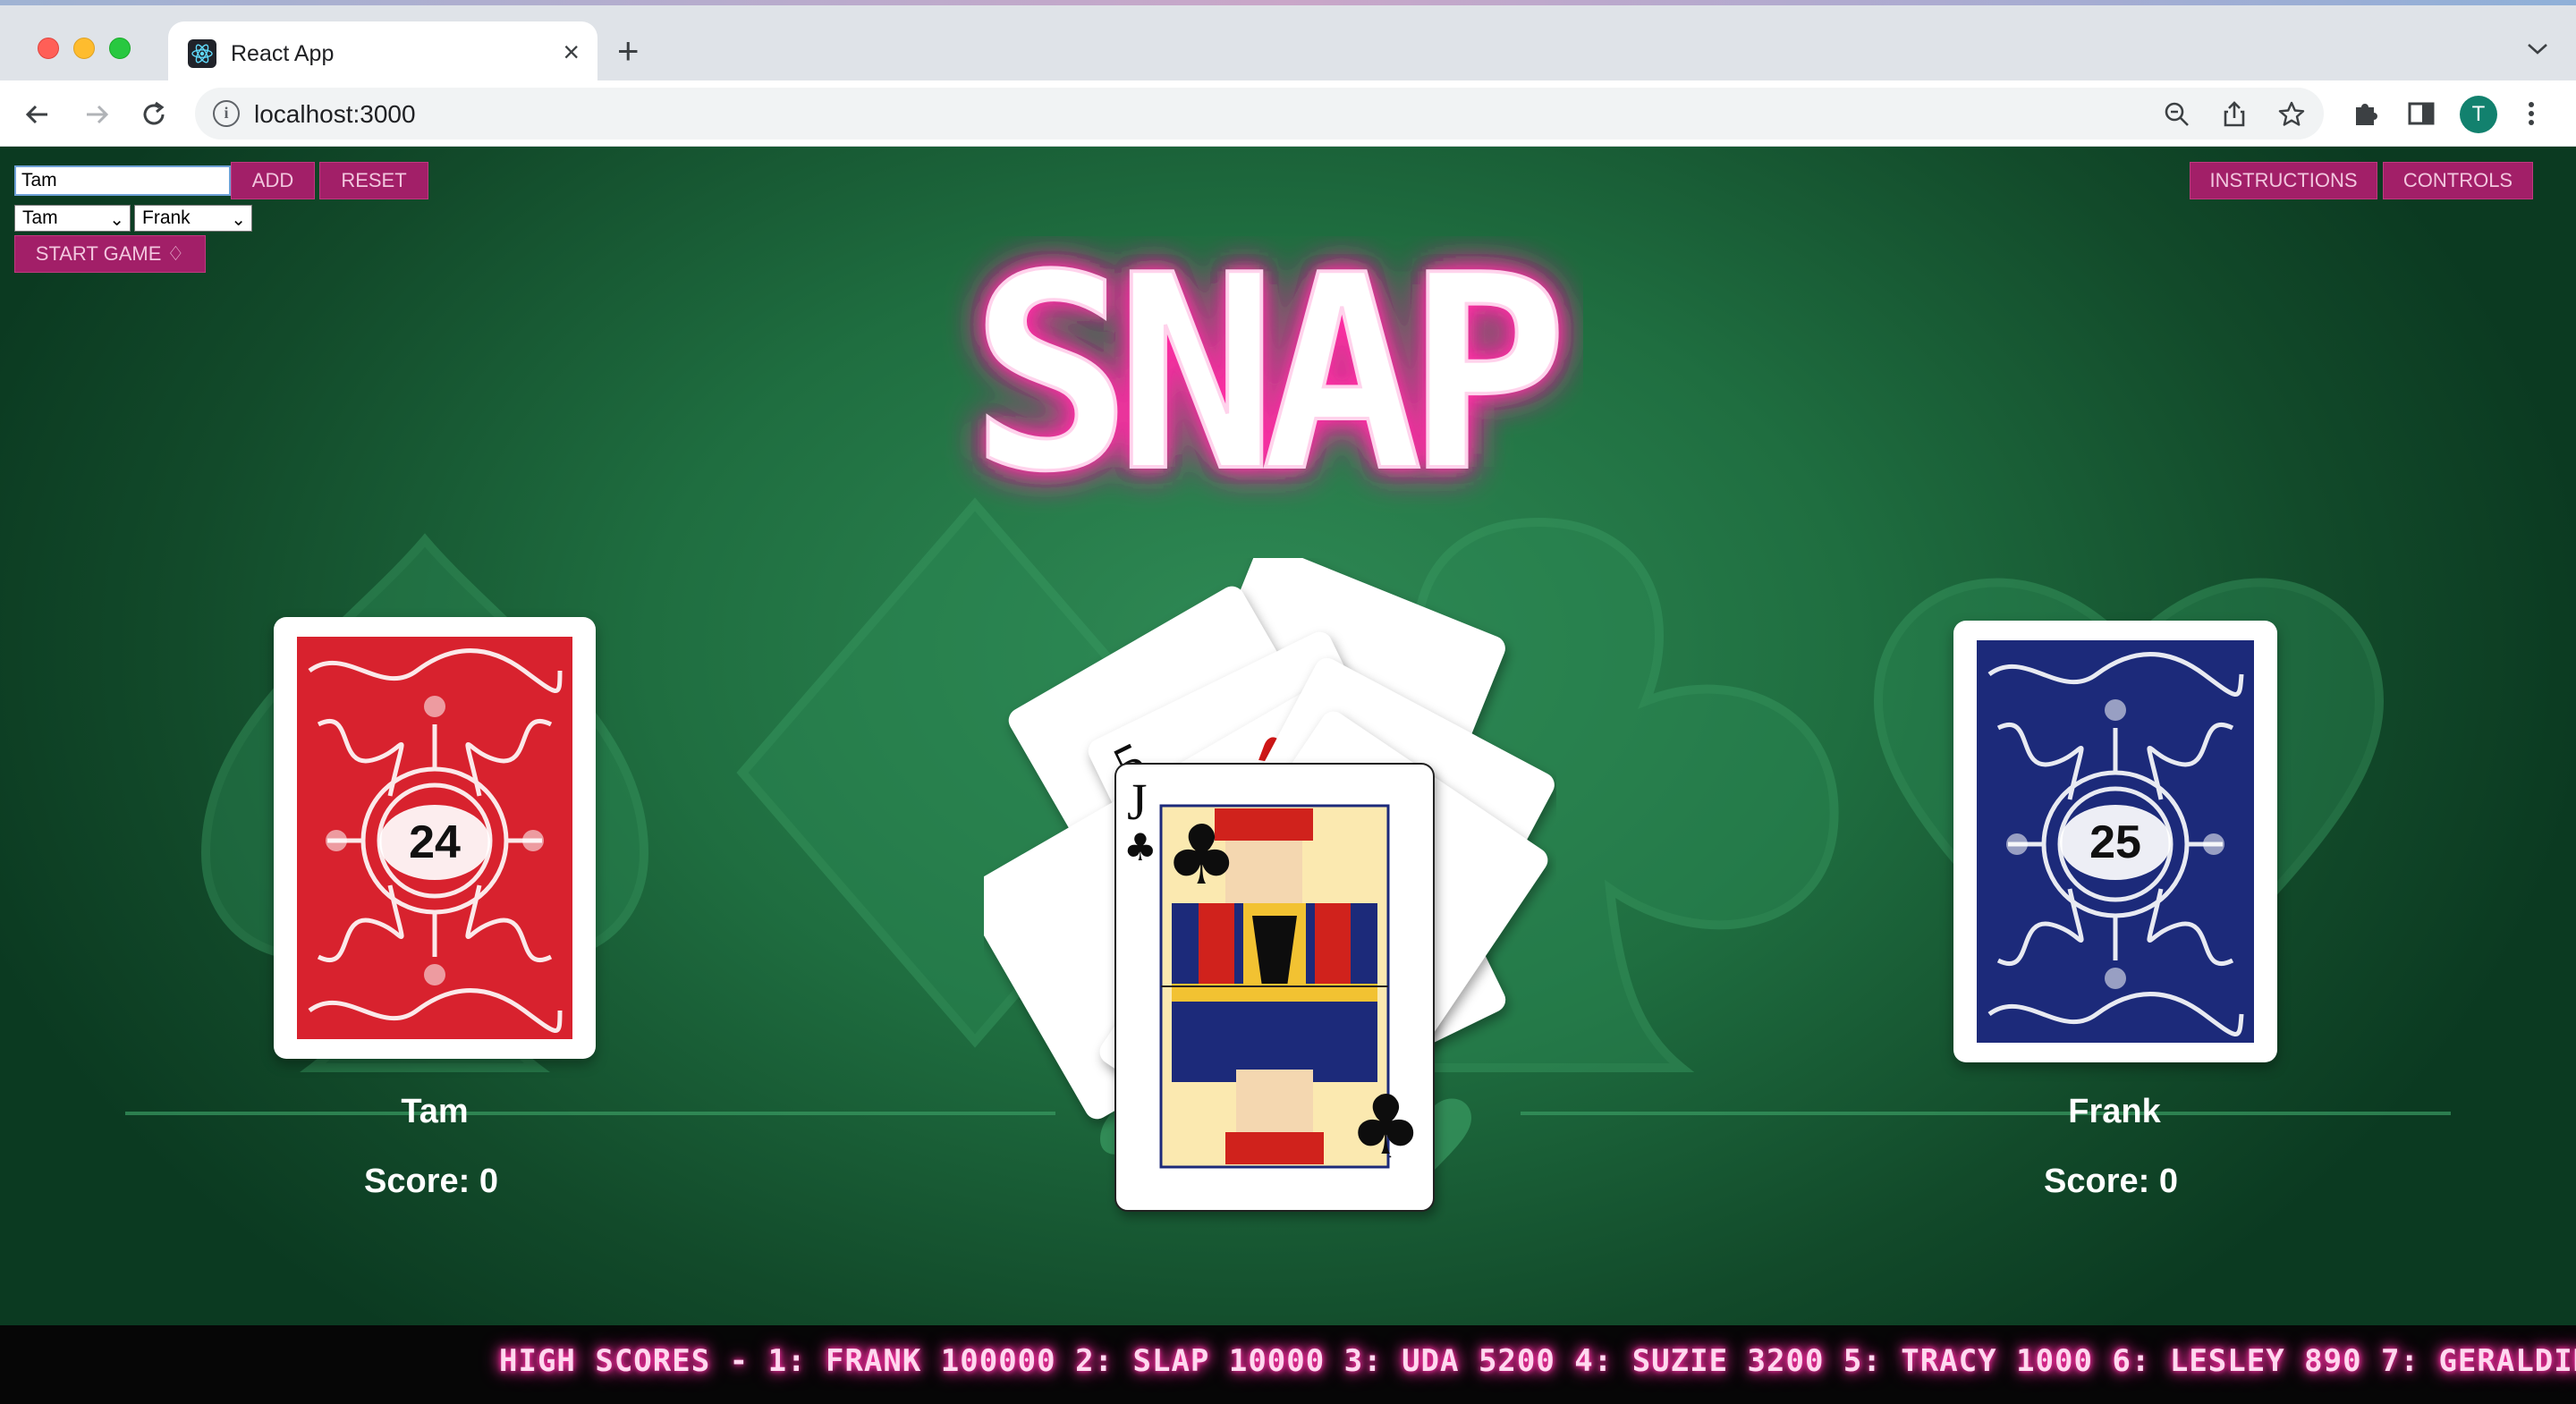 This screenshot has height=1404, width=2576. What do you see at coordinates (373, 180) in the screenshot?
I see `reset-button: RESET` at bounding box center [373, 180].